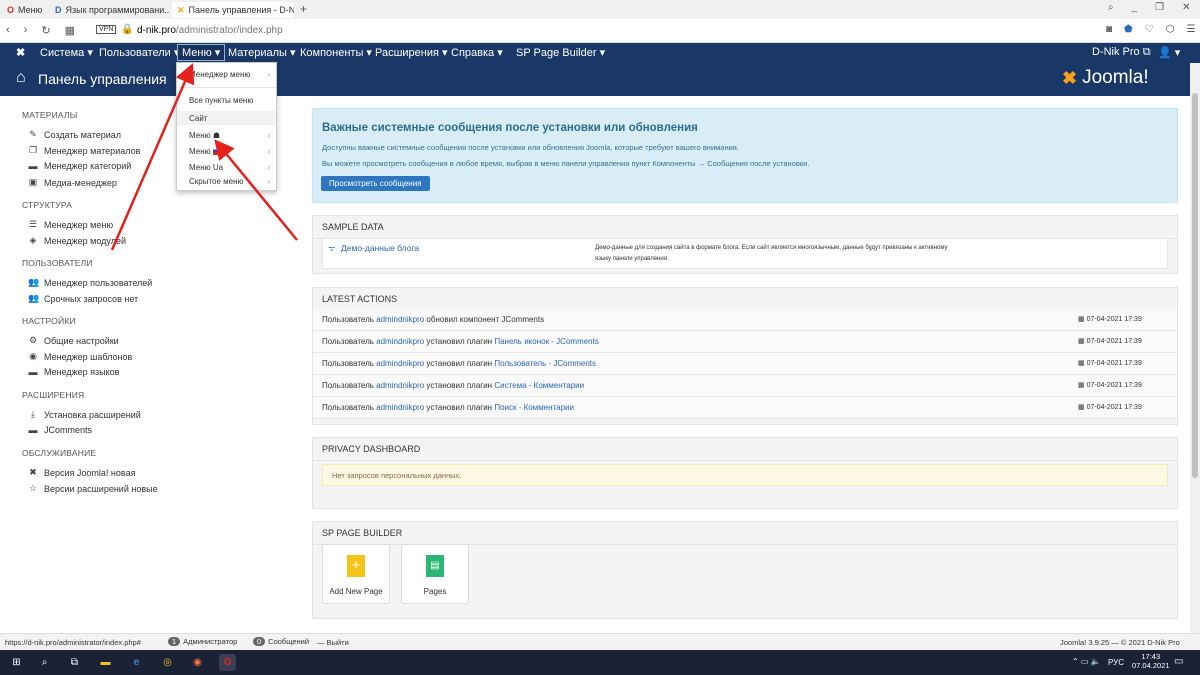 The width and height of the screenshot is (1200, 675). What do you see at coordinates (1086, 661) in the screenshot?
I see `tray-icons: ⌃ ▭ 🔈` at bounding box center [1086, 661].